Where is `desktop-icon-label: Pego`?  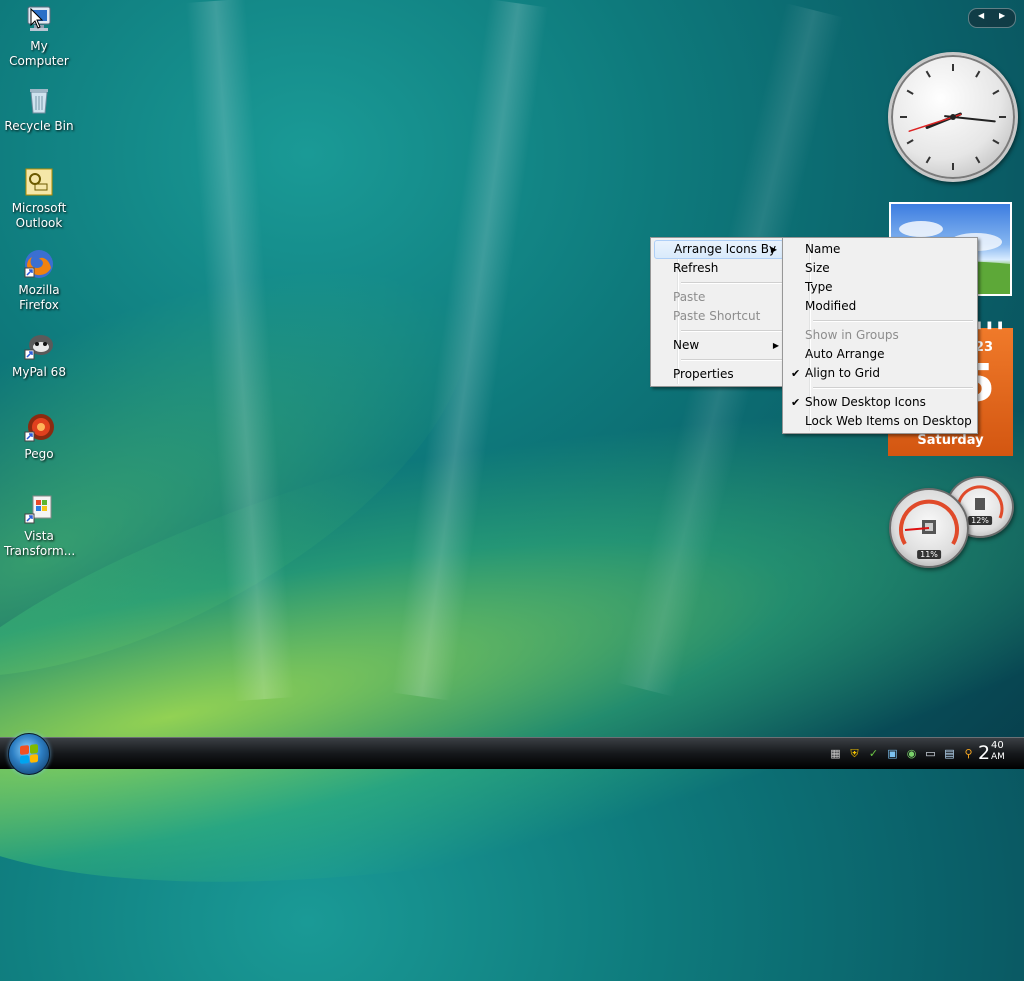 desktop-icon-label: Pego is located at coordinates (39, 454).